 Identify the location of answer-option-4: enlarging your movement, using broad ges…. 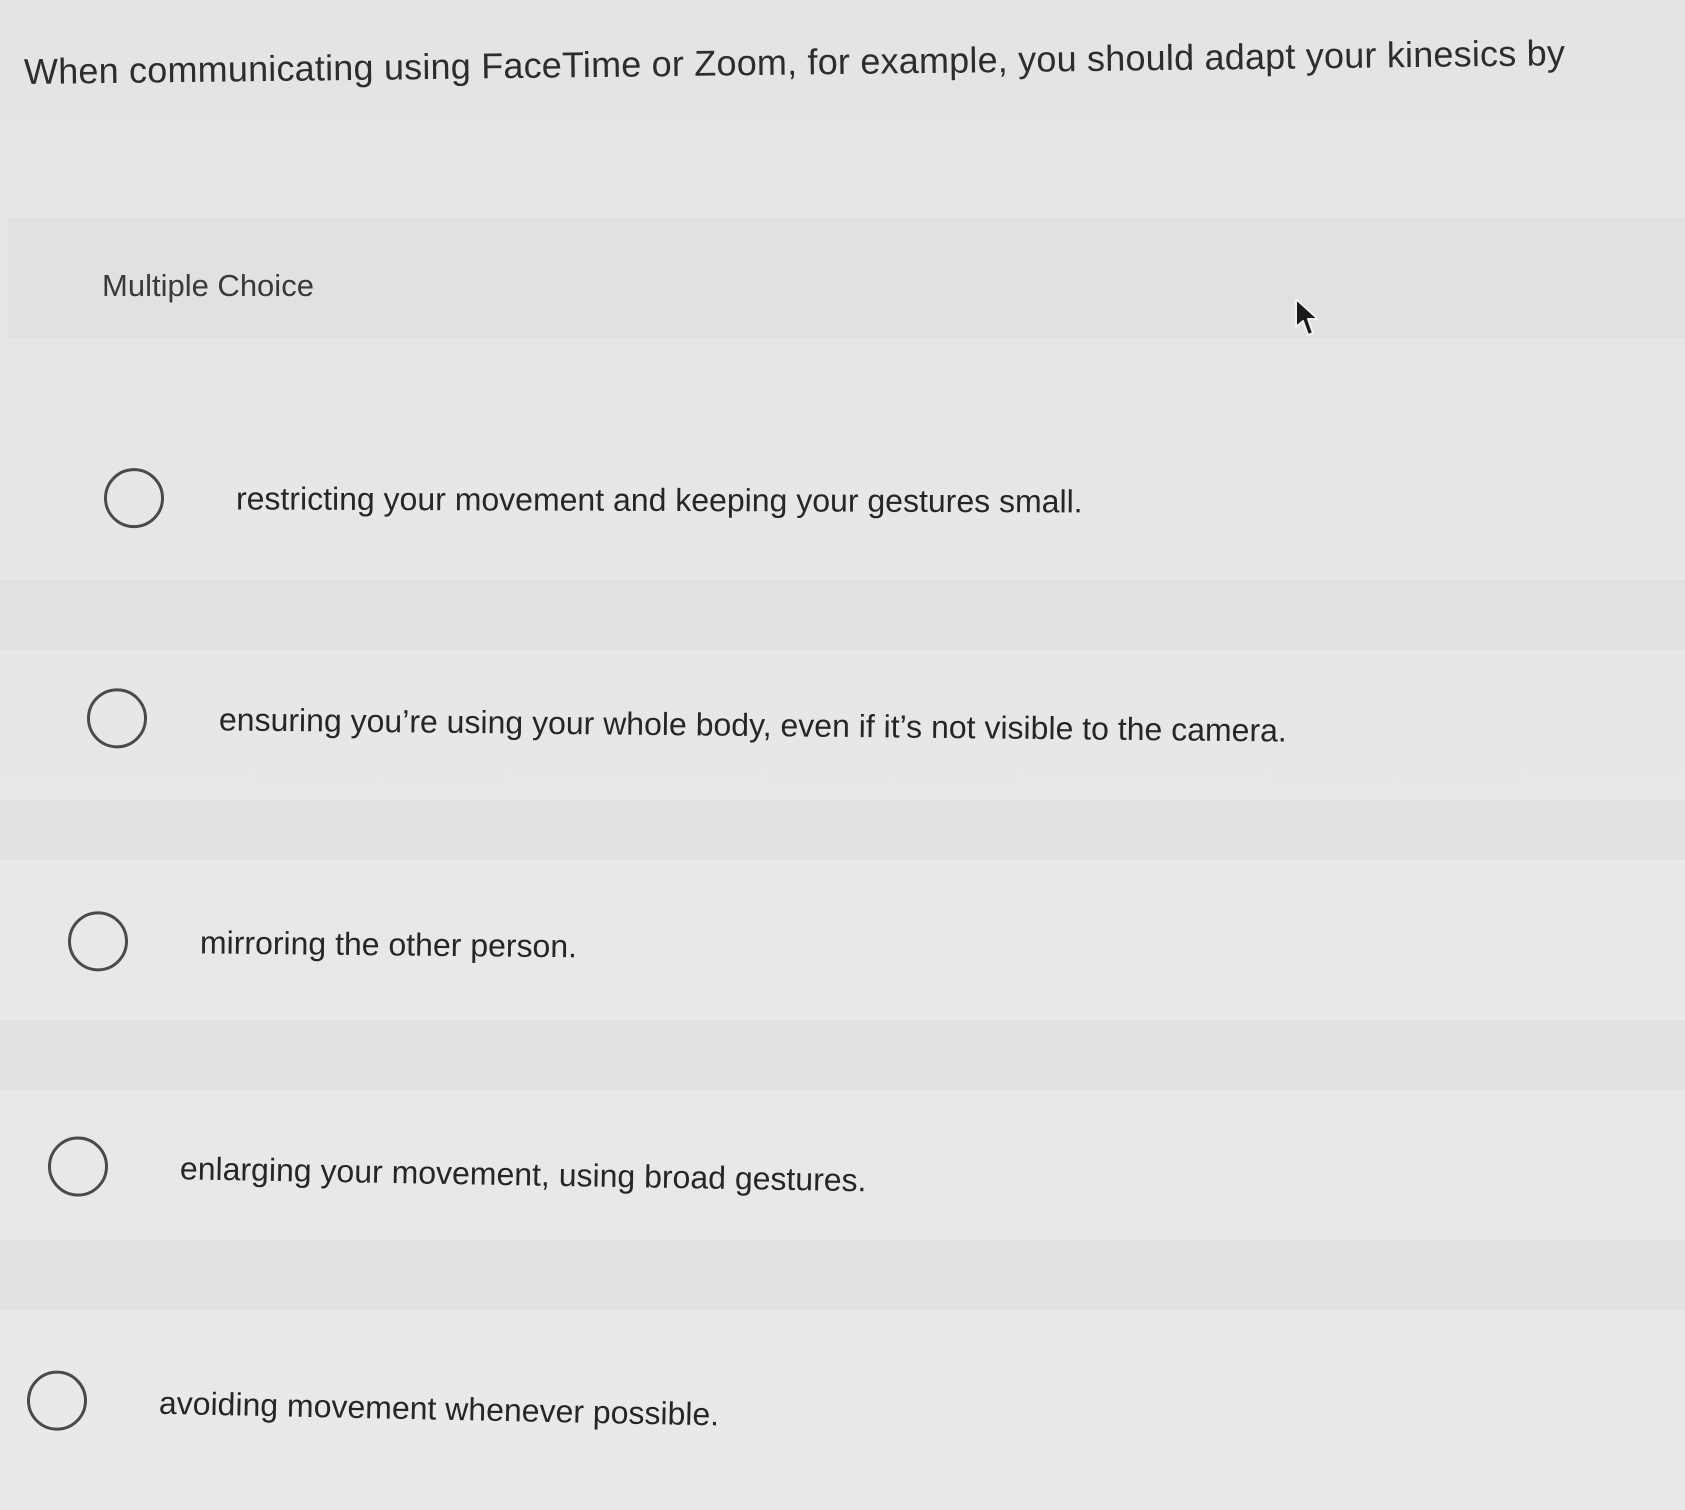
(457, 1173).